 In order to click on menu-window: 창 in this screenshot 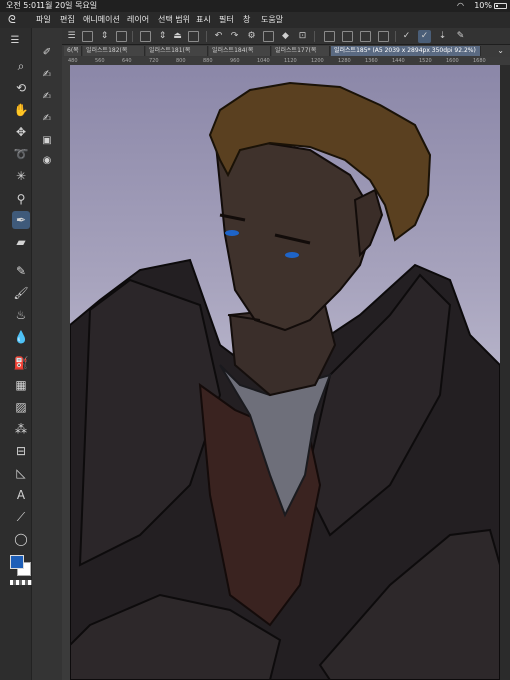, I will do `click(246, 20)`.